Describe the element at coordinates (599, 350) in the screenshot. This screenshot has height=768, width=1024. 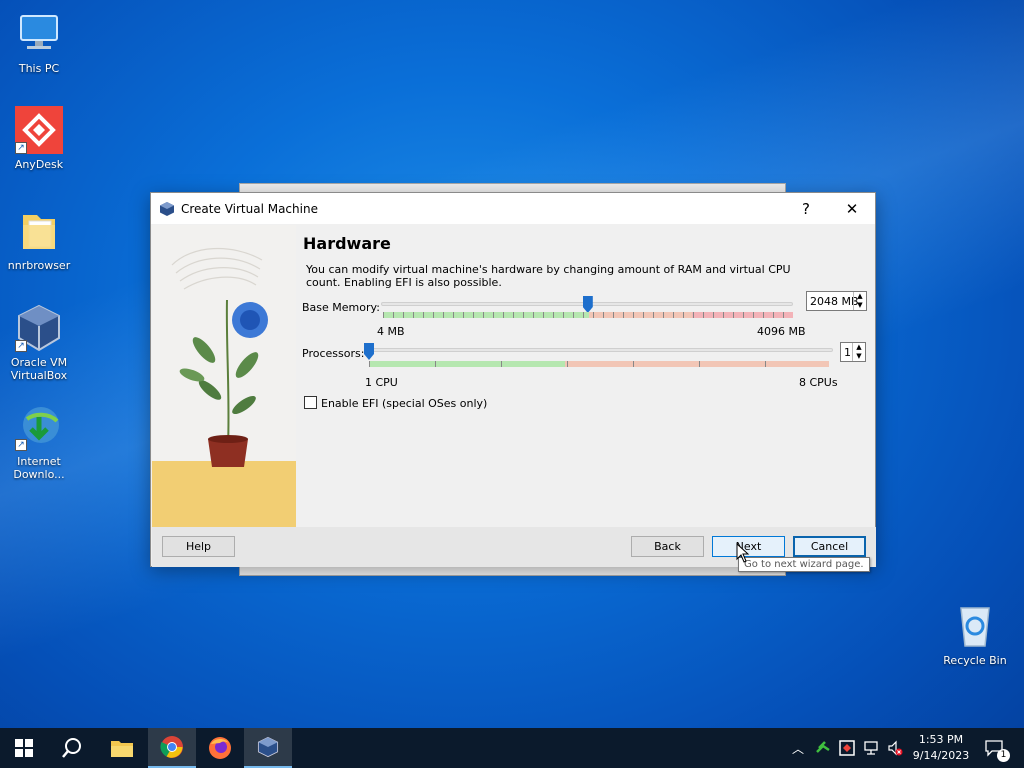
I see `processors-slider` at that location.